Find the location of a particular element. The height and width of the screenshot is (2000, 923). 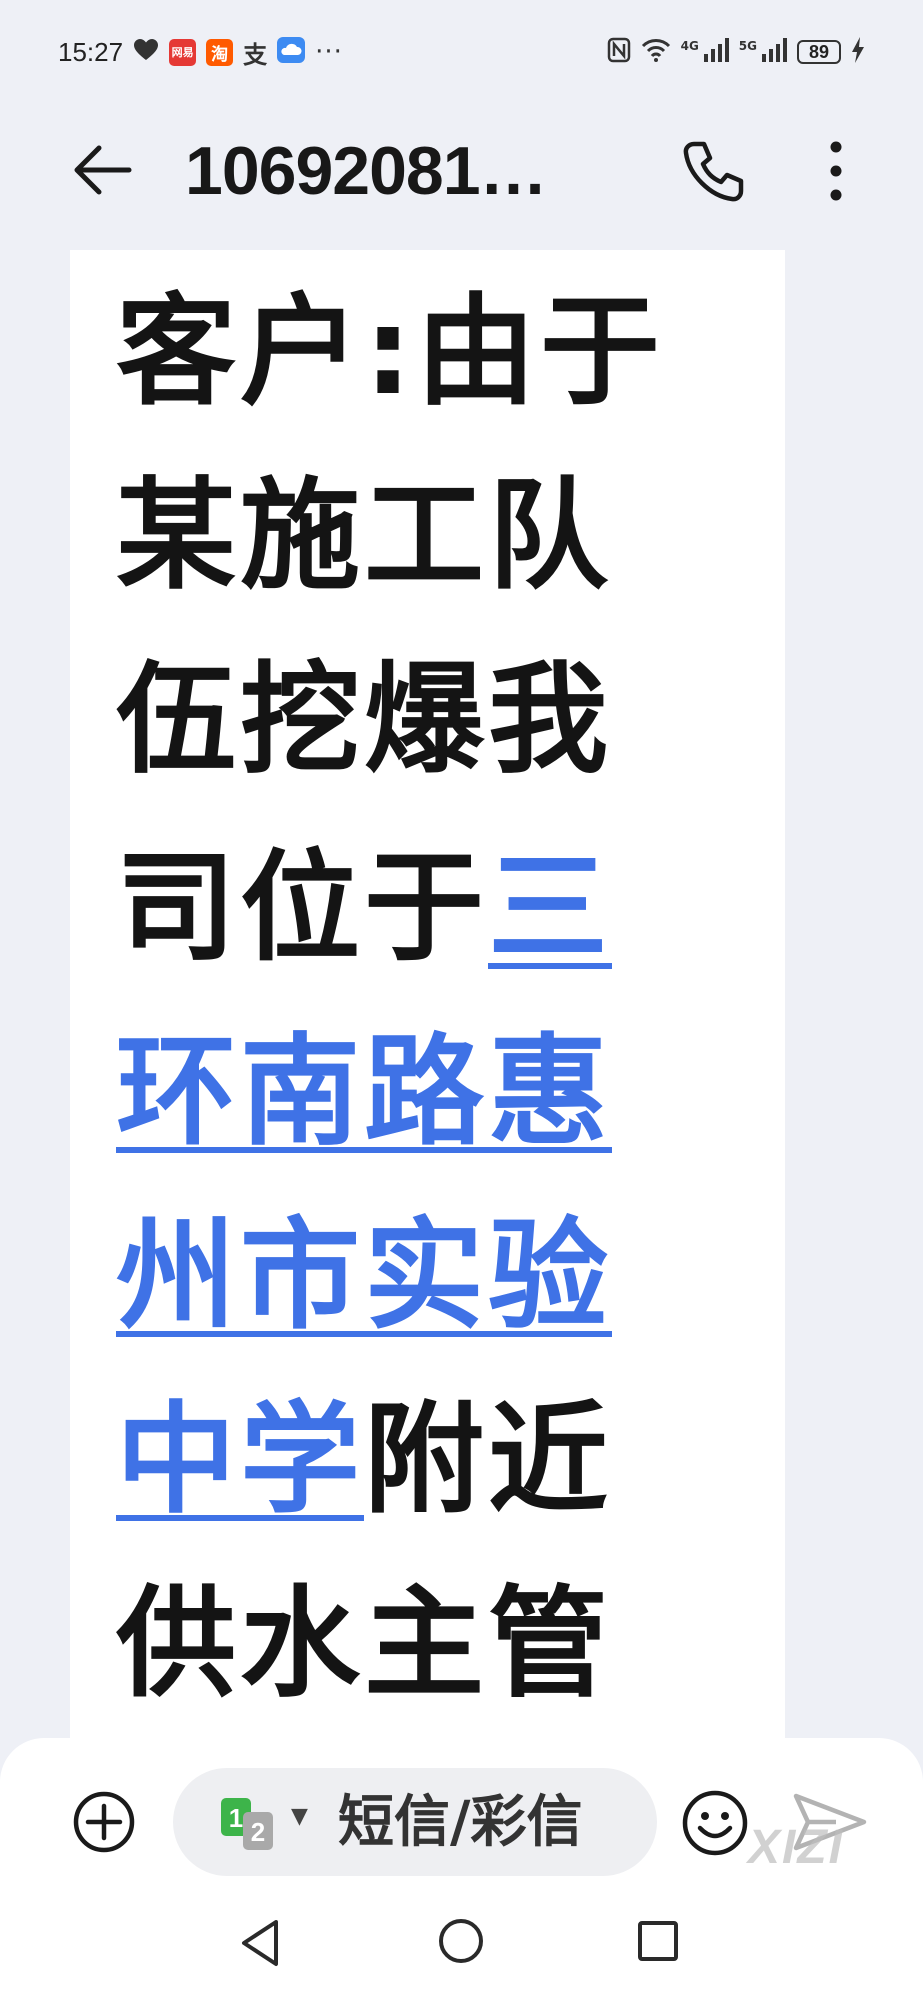

address-link: 中学 is located at coordinates (240, 1460).